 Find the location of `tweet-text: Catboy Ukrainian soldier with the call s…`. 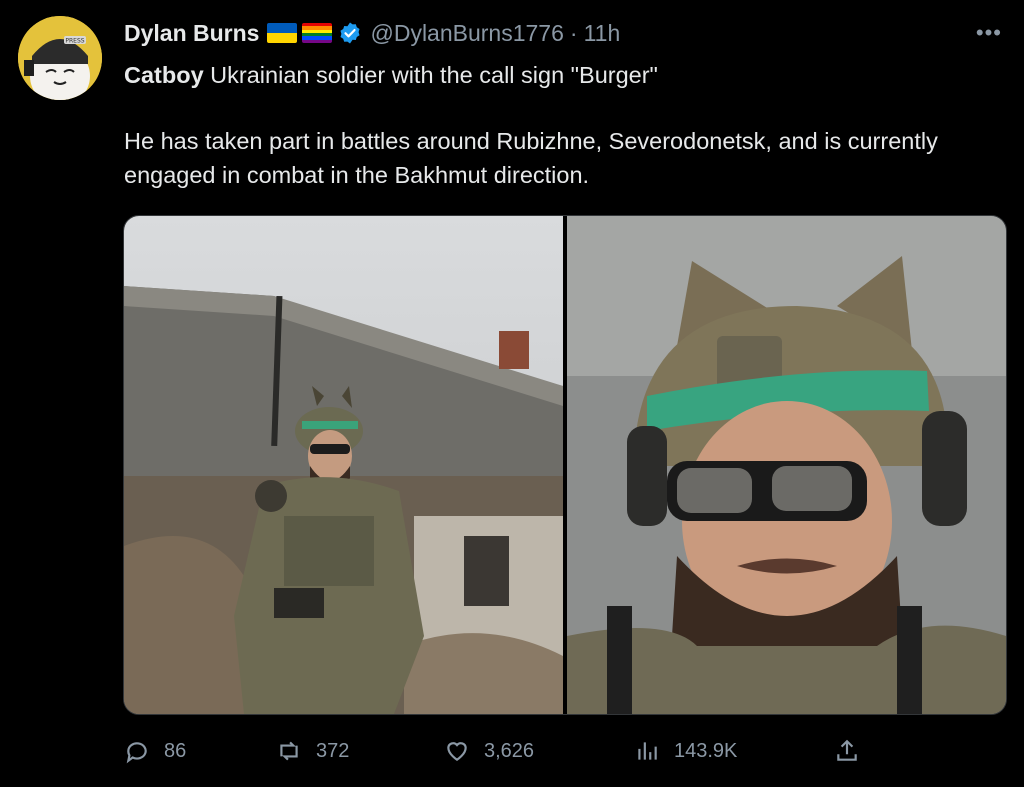

tweet-text: Catboy Ukrainian soldier with the call s… is located at coordinates (554, 125).